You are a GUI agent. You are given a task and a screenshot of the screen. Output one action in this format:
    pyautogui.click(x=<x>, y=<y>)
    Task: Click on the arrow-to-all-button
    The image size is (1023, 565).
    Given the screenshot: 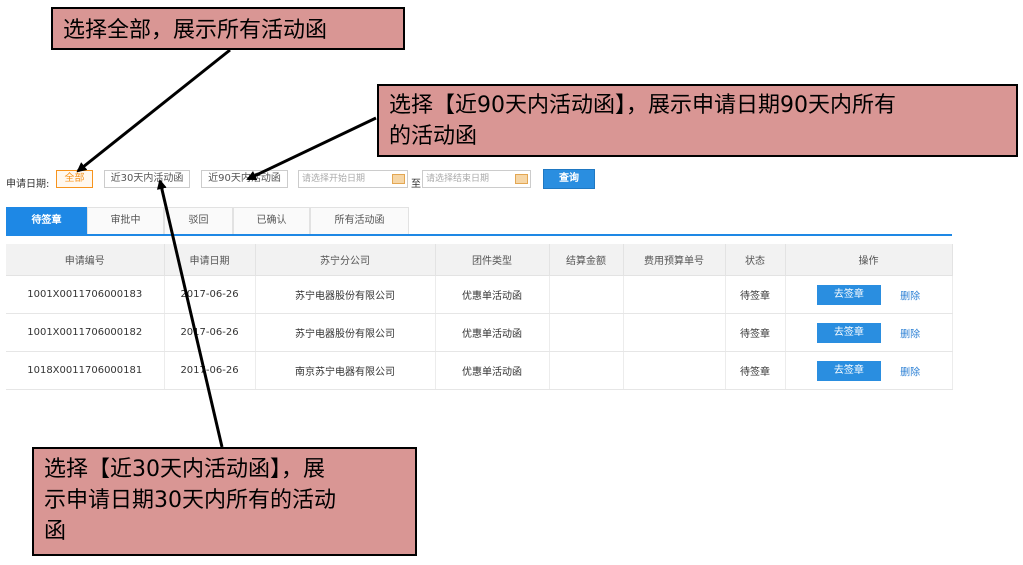 What is the action you would take?
    pyautogui.click(x=153, y=110)
    